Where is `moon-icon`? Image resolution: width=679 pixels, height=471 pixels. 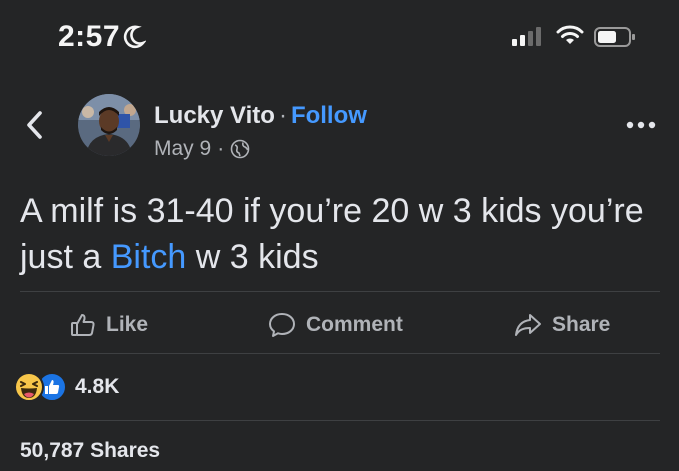
moon-icon is located at coordinates (134, 37).